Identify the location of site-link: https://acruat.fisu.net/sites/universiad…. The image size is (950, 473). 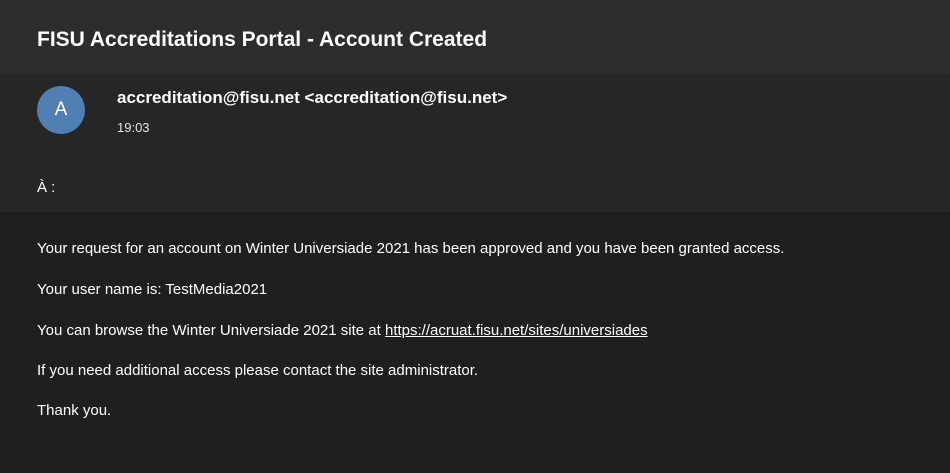
(516, 330).